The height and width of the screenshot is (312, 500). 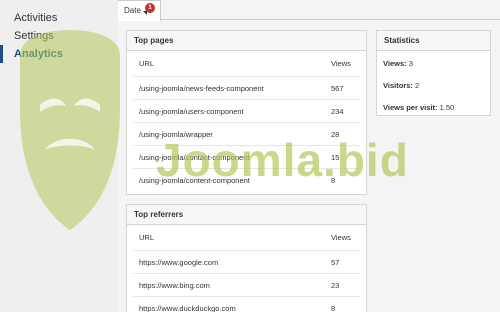 I want to click on page-views: 567, so click(x=337, y=88).